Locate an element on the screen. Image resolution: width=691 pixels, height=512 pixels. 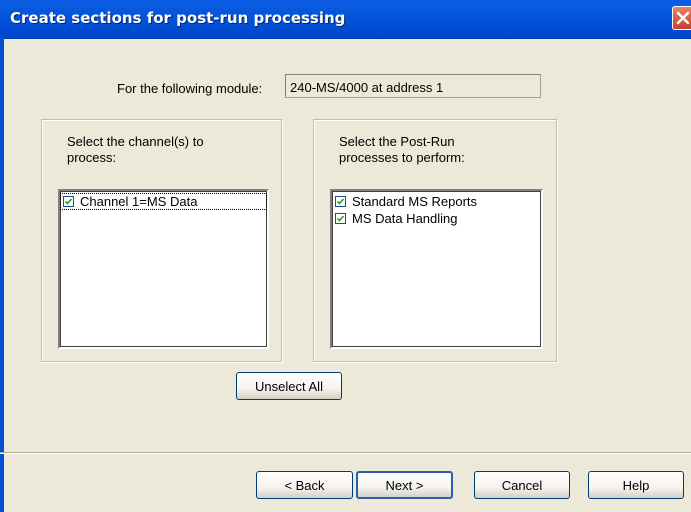
module-label: For the following module: is located at coordinates (190, 88).